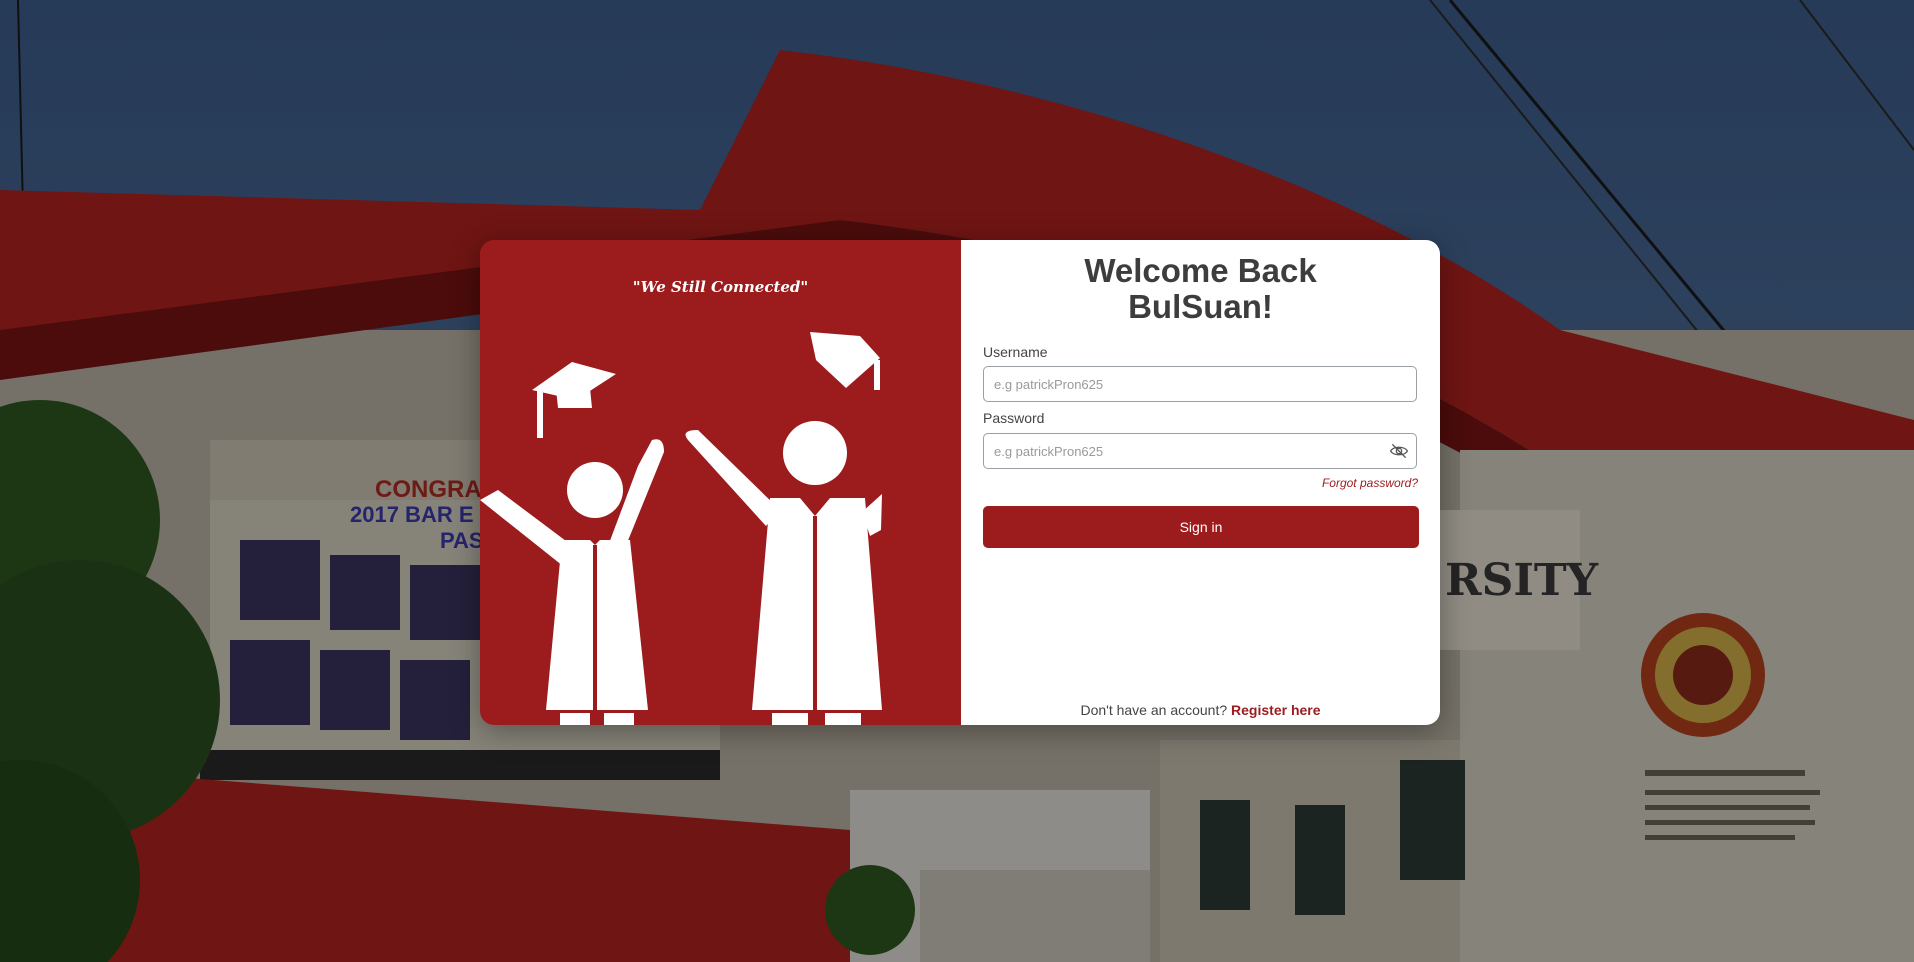  Describe the element at coordinates (1200, 384) in the screenshot. I see `username-input` at that location.